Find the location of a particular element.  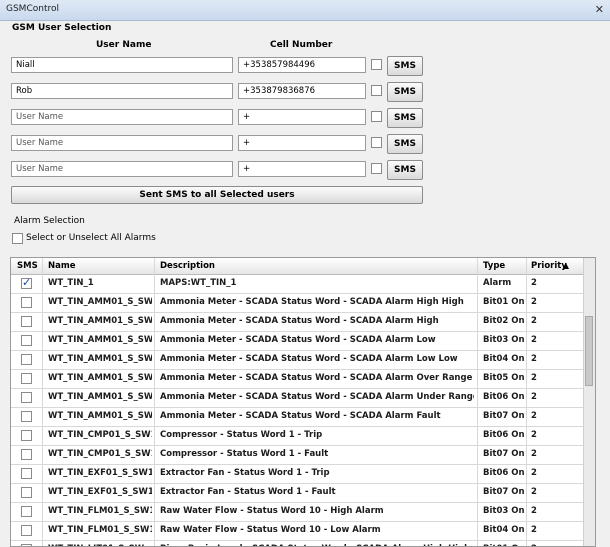

user-selection-group-label: GSM User Selection is located at coordinates (62, 28).